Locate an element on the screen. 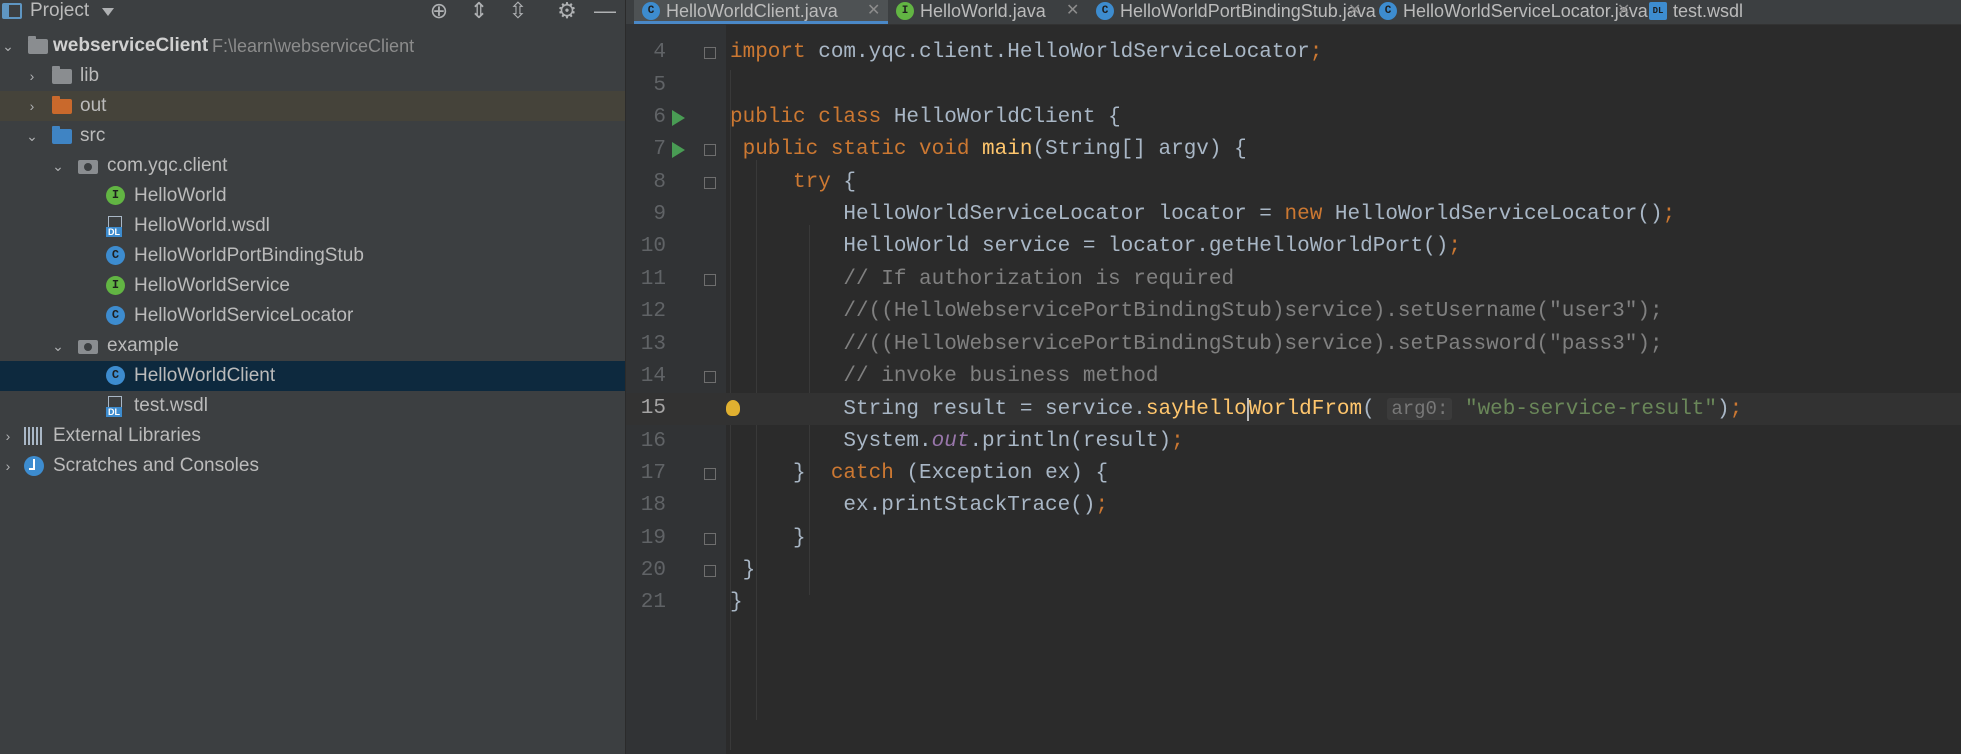 The height and width of the screenshot is (754, 1961). tree-item-label: lib is located at coordinates (90, 75).